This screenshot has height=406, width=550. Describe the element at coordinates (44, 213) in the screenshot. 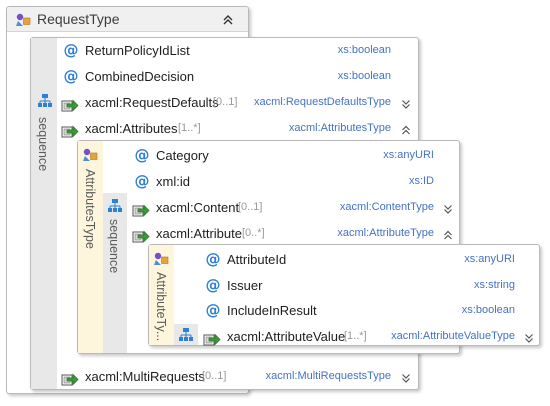

I see `outer-sequence-strip` at that location.